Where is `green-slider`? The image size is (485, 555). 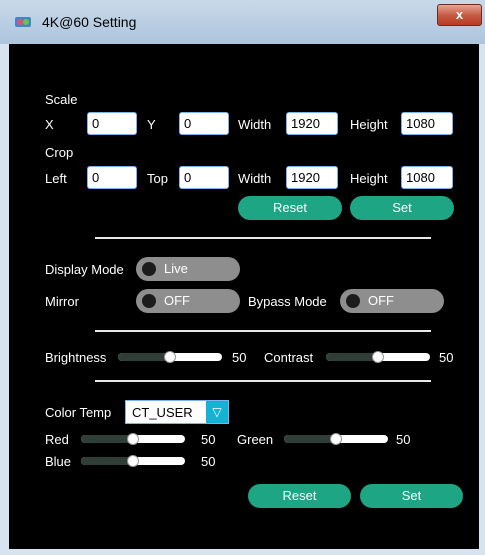 green-slider is located at coordinates (336, 439).